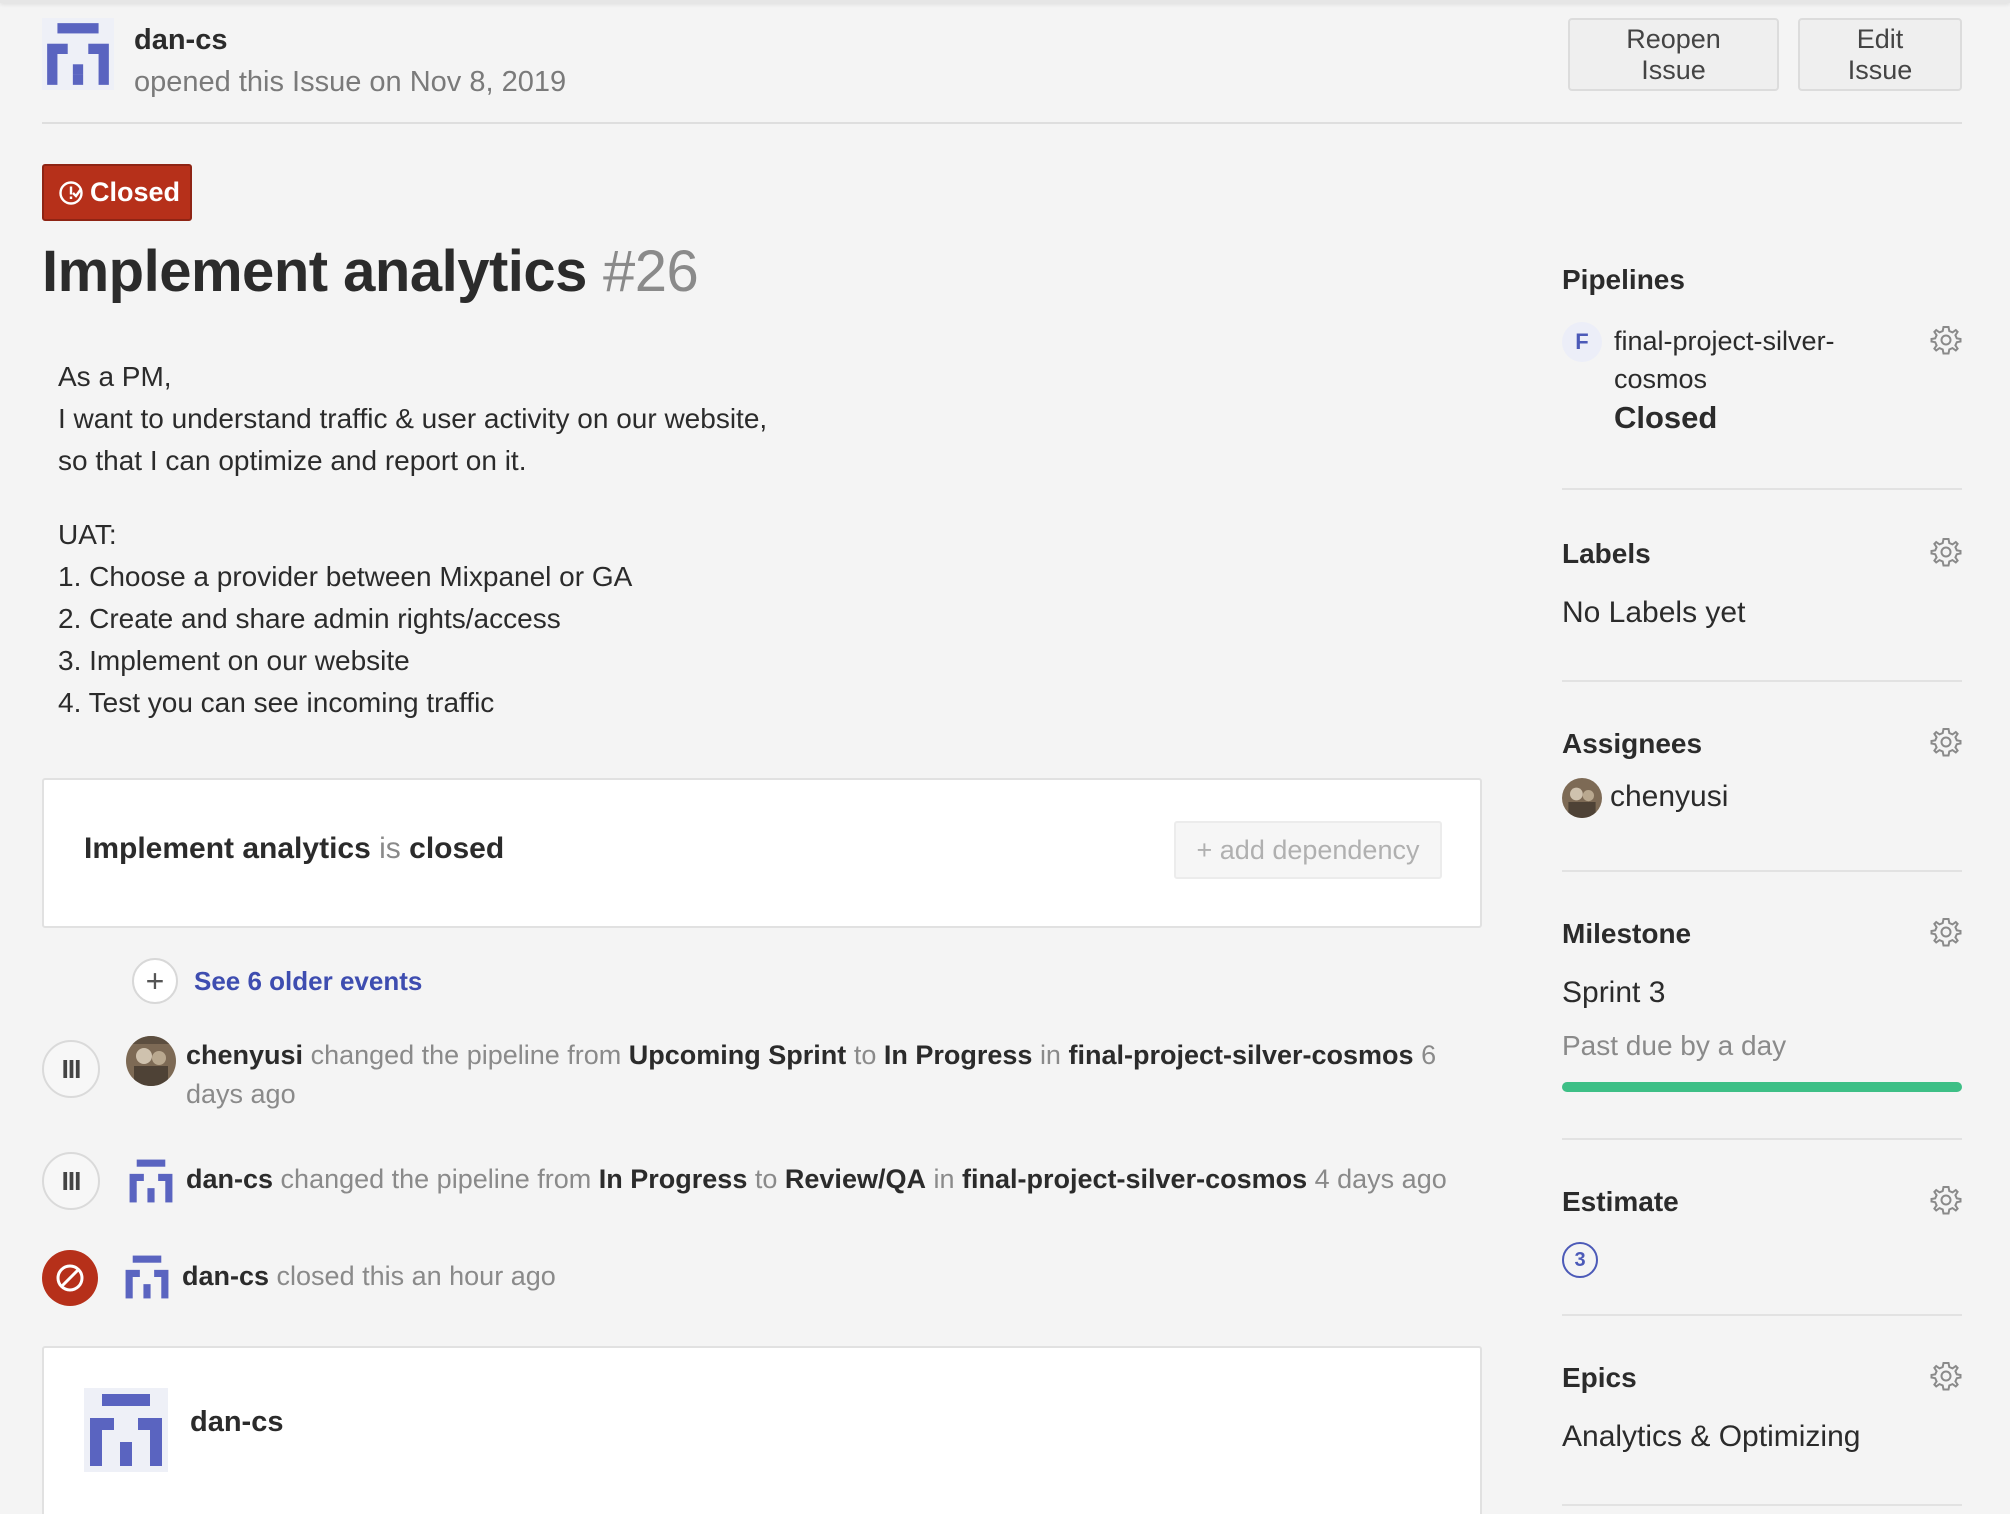 The width and height of the screenshot is (2010, 1514). I want to click on event-text-fragment: closed this an hour ago, so click(416, 1276).